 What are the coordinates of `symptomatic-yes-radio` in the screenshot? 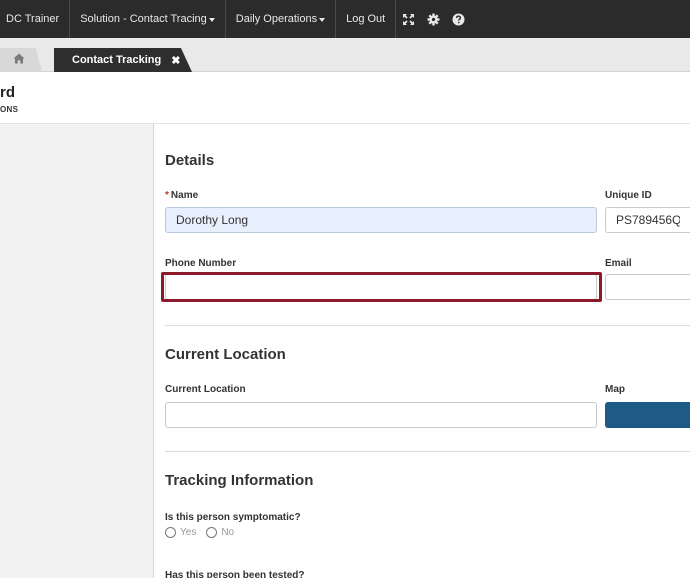 It's located at (170, 532).